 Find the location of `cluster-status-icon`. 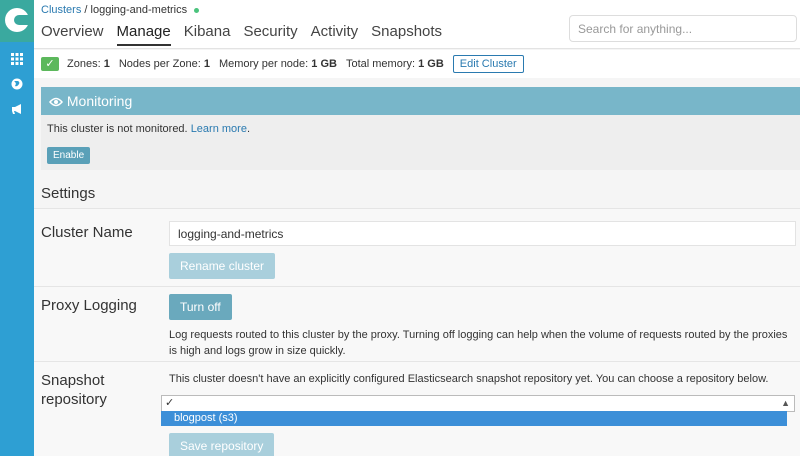

cluster-status-icon is located at coordinates (197, 10).